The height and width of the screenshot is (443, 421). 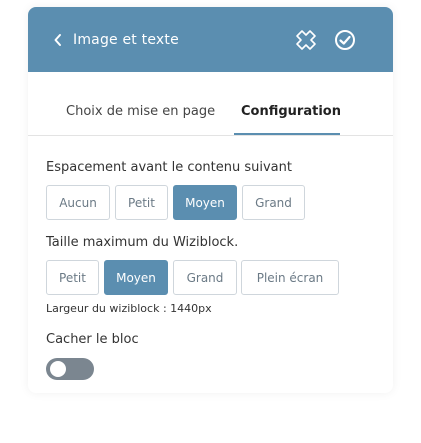 I want to click on close-button, so click(x=306, y=40).